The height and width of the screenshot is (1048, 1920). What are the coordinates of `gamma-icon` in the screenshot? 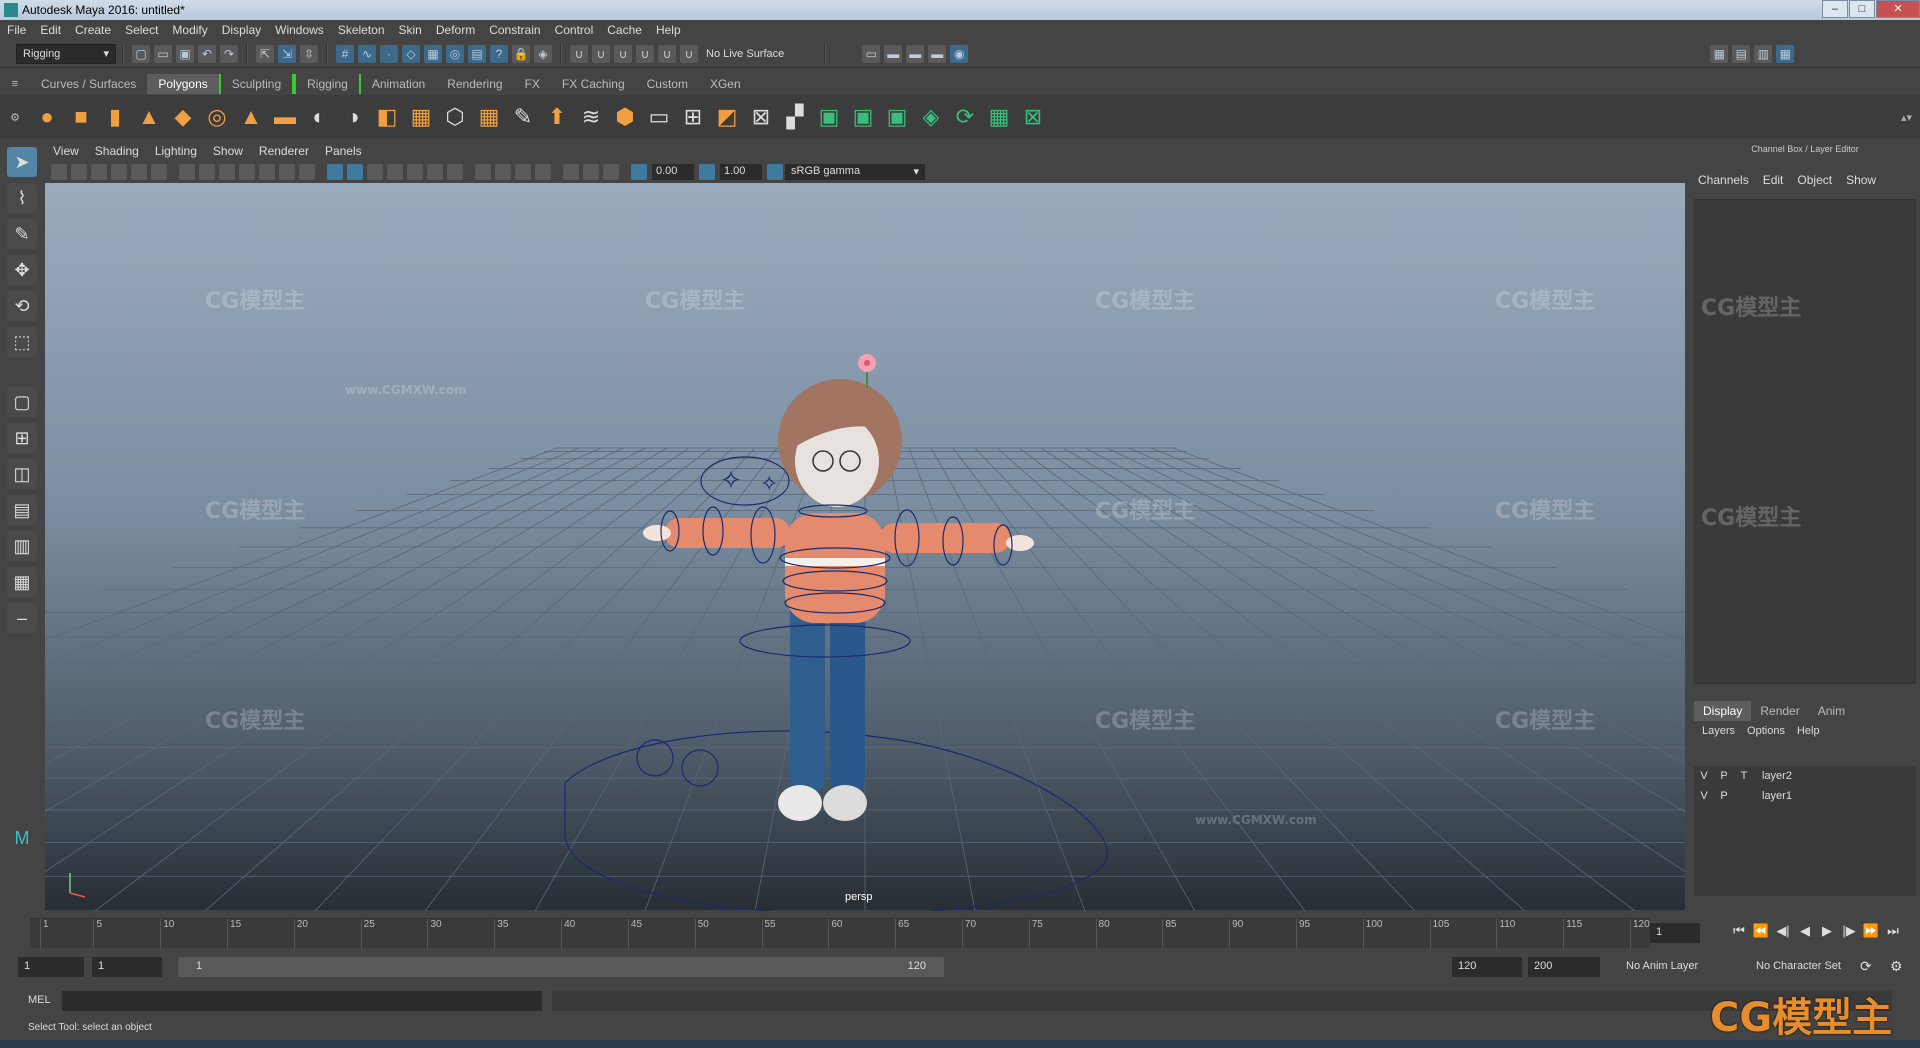 It's located at (707, 172).